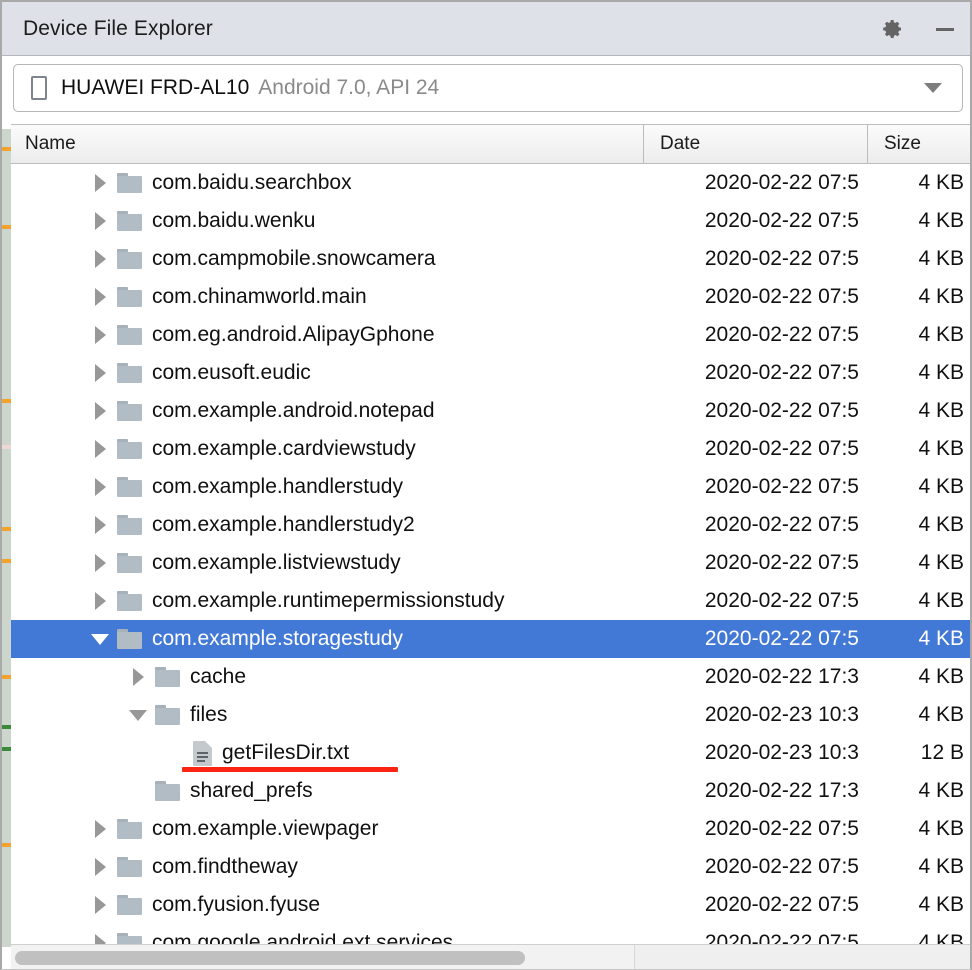 The width and height of the screenshot is (972, 970). I want to click on tree-node: files, so click(176, 715).